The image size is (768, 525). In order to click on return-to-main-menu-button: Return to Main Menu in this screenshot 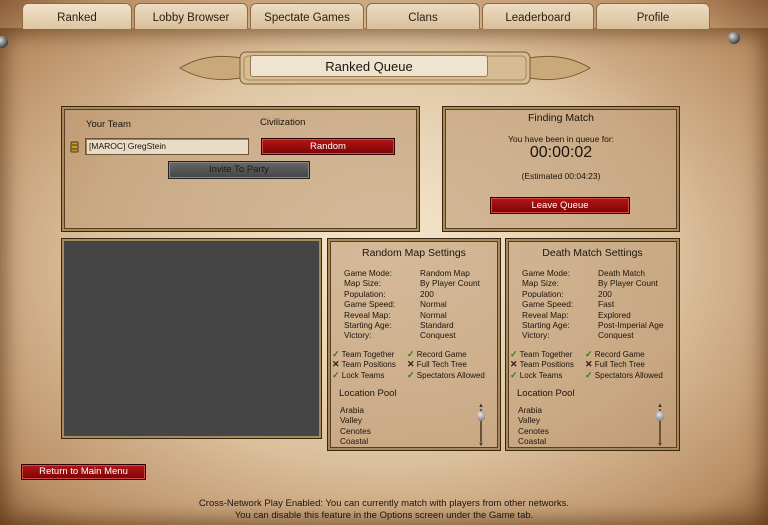, I will do `click(83, 472)`.